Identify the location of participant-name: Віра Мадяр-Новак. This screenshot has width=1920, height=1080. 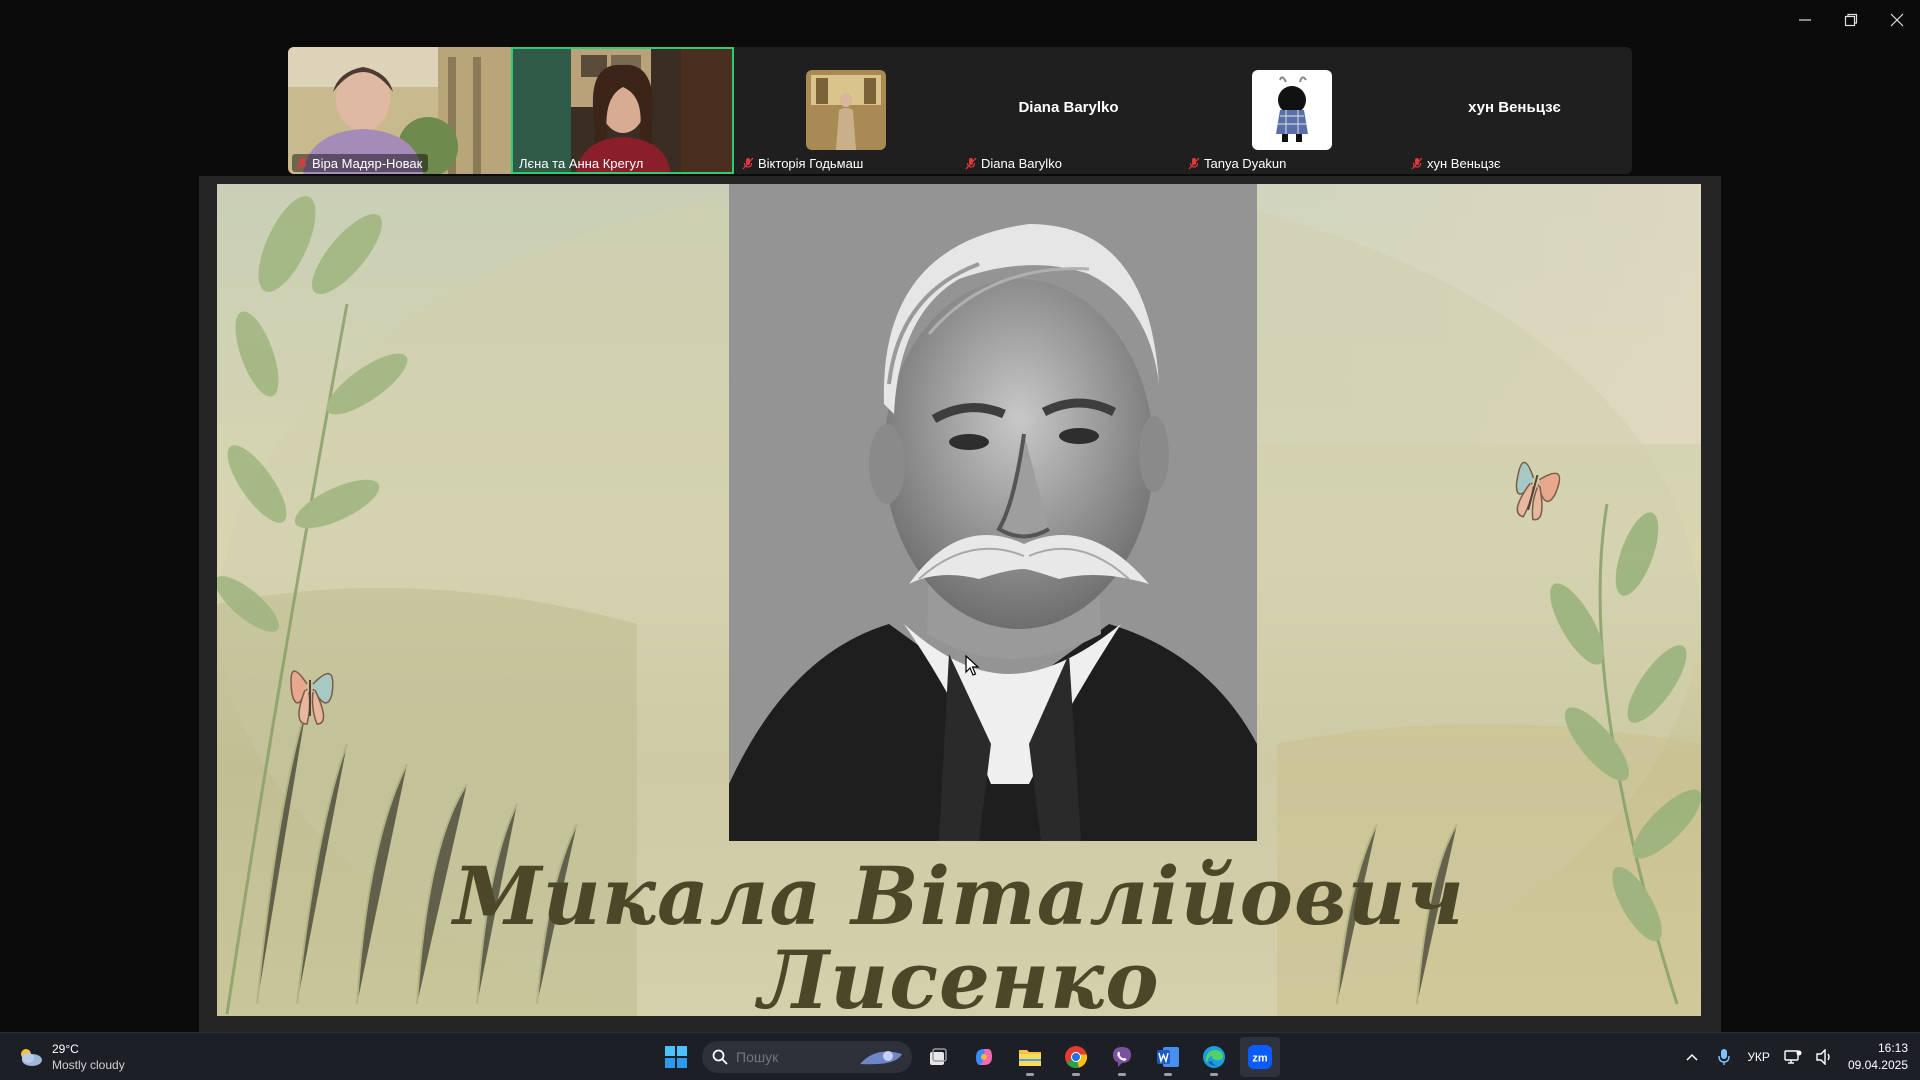
(367, 163).